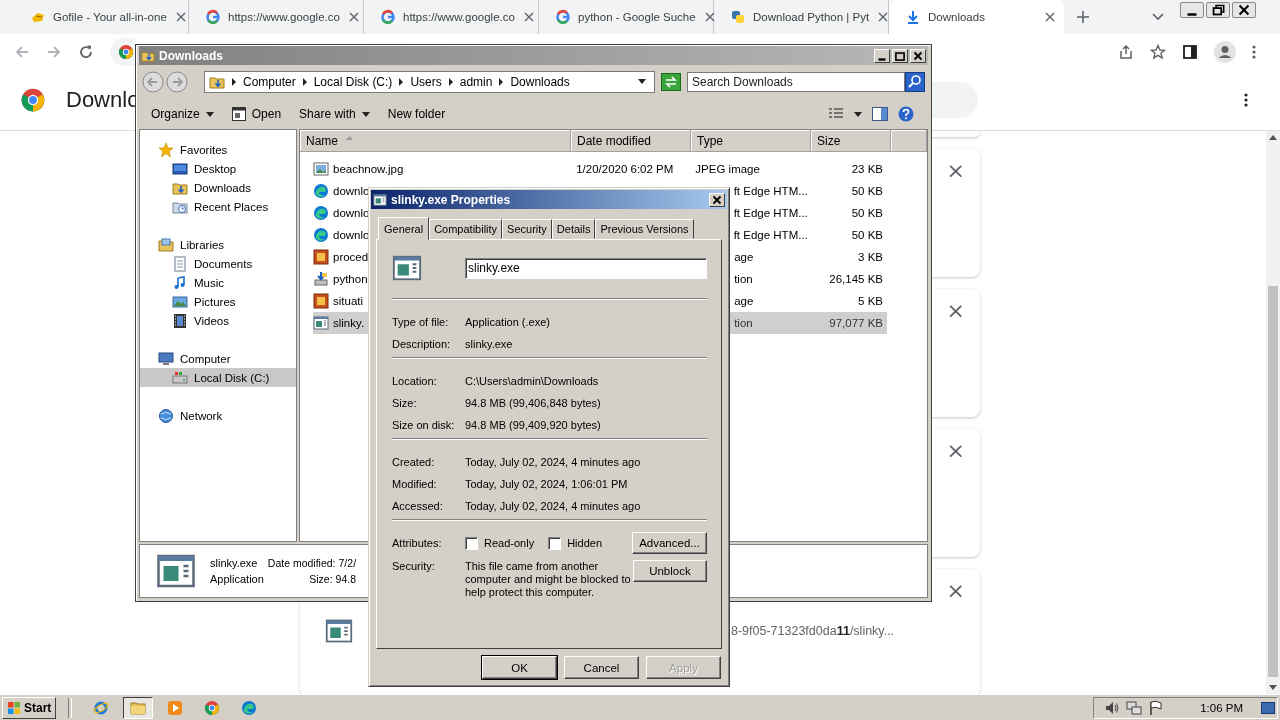 The image size is (1280, 720). What do you see at coordinates (644, 229) in the screenshot?
I see `dialog-tab: Previous Versions` at bounding box center [644, 229].